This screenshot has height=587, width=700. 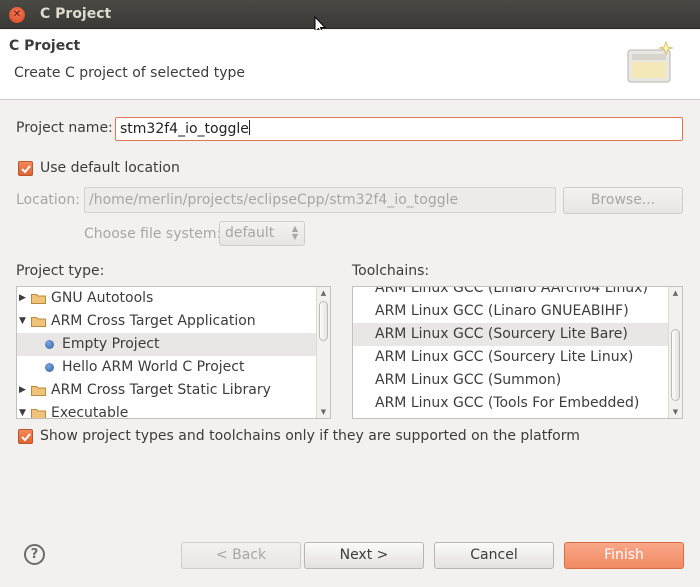 I want to click on window-titlebar: ✕ C Project, so click(x=350, y=17).